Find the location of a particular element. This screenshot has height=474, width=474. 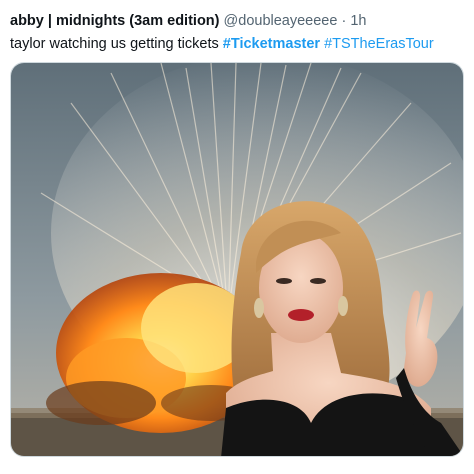

display-name: abby | midnights (3am edition) is located at coordinates (115, 21).